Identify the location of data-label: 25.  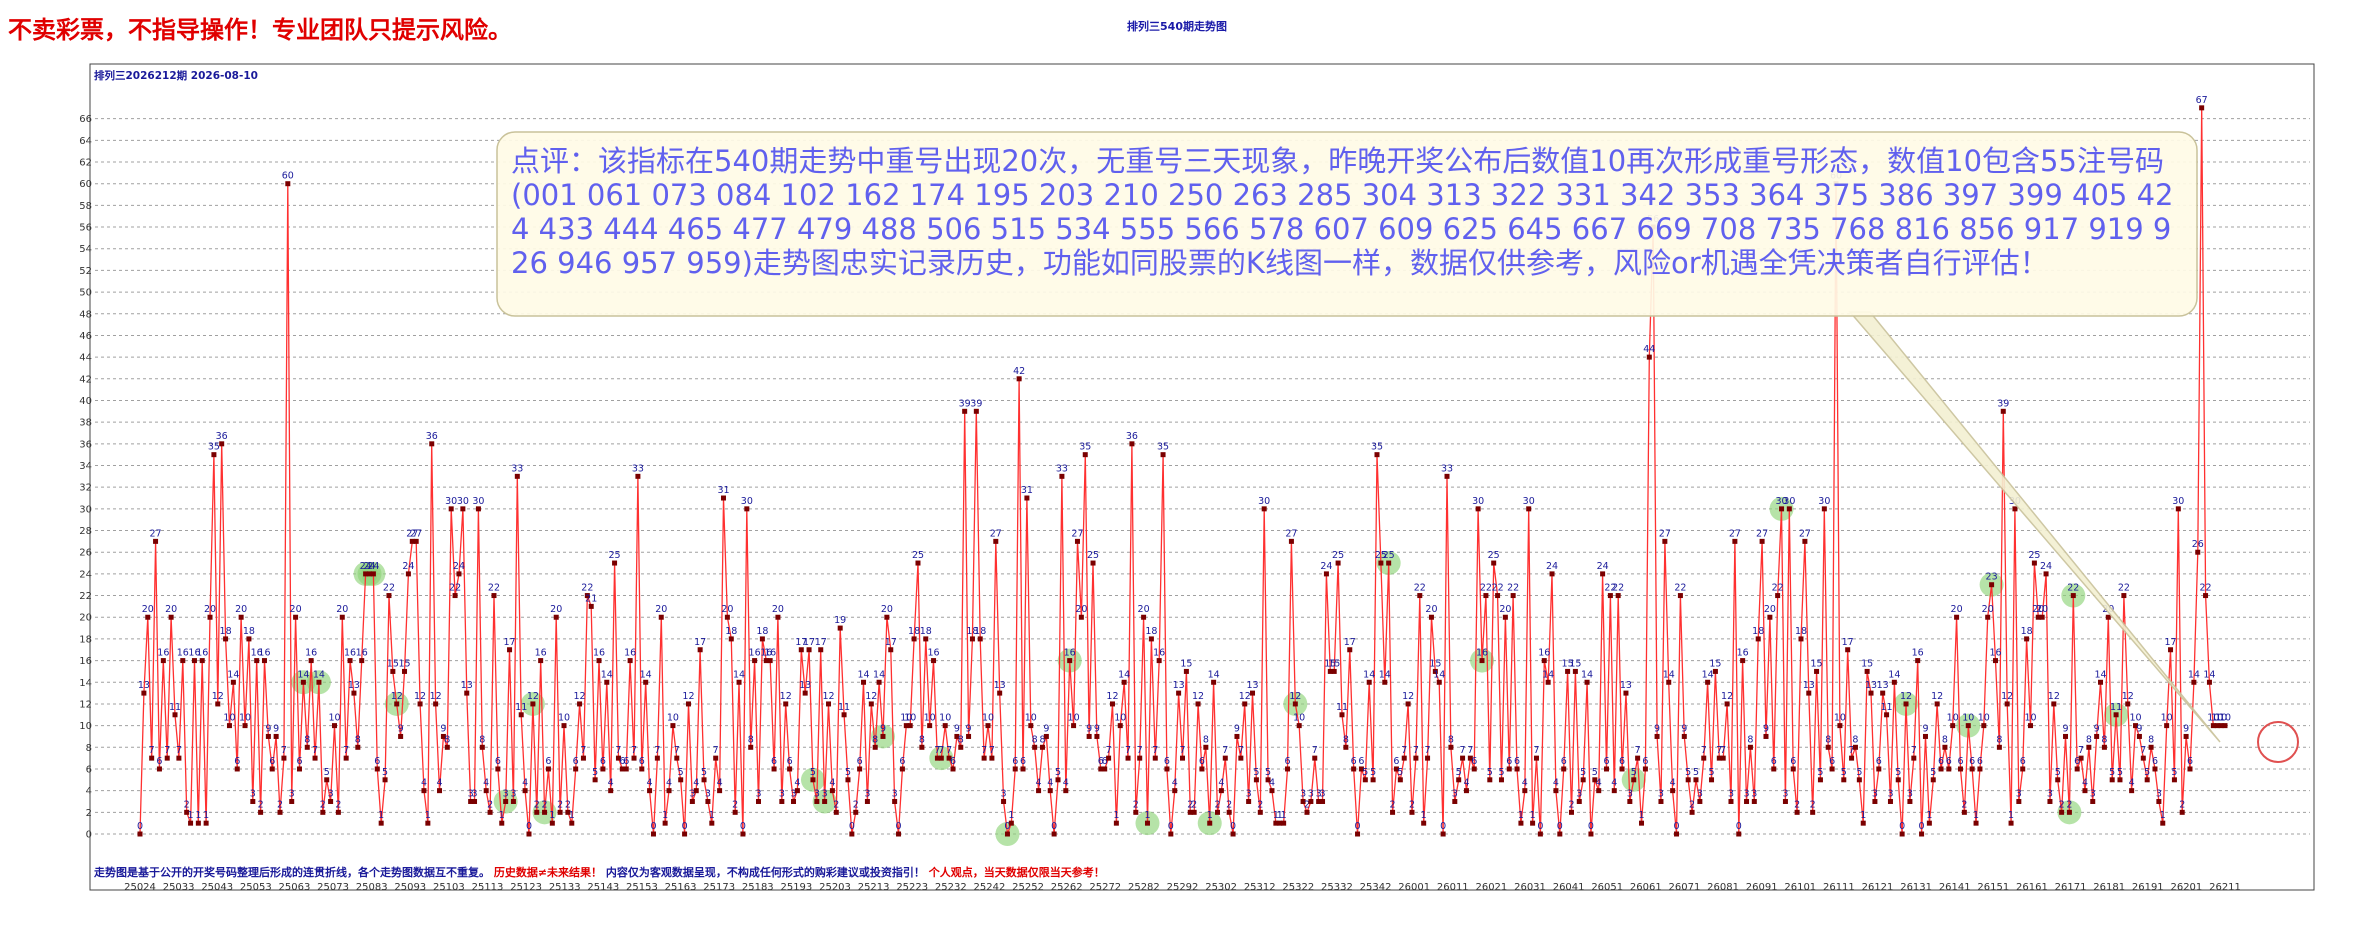
(918, 555).